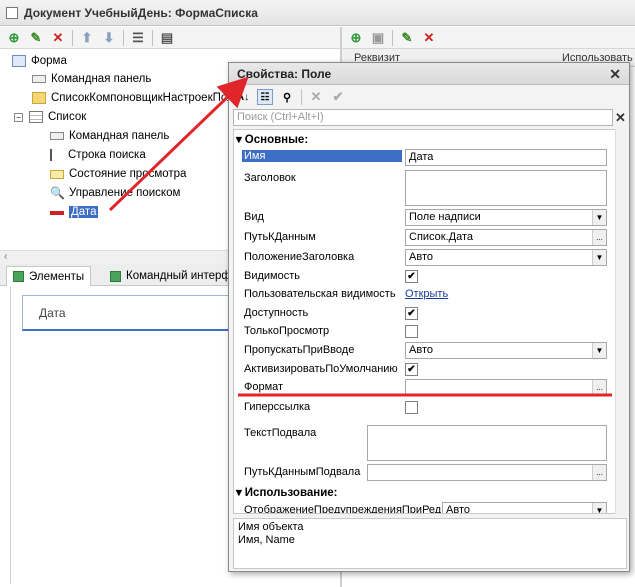 The width and height of the screenshot is (635, 587). Describe the element at coordinates (276, 313) in the screenshot. I see `prop-enabled-label: Доступность` at that location.